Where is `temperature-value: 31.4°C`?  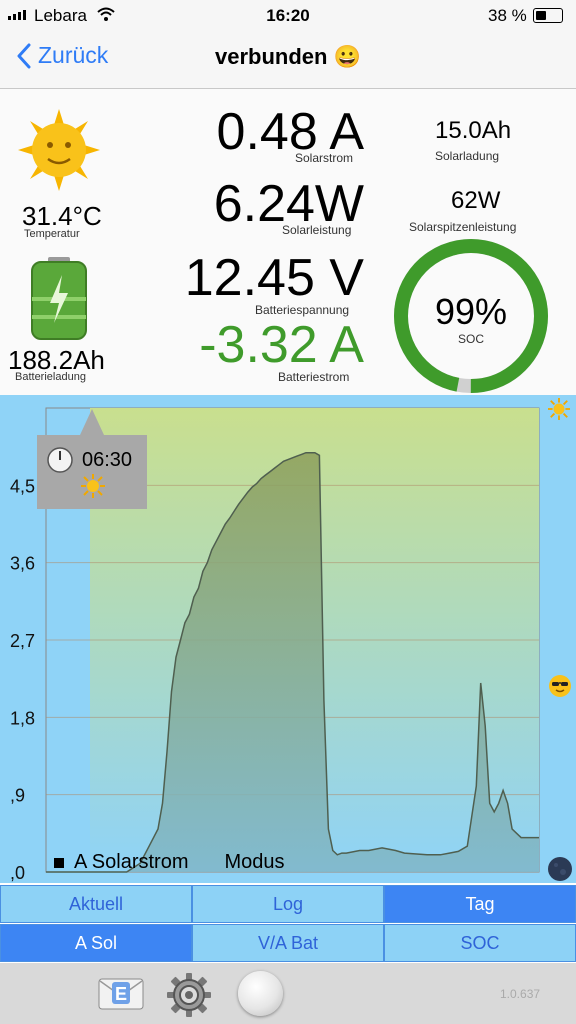
temperature-value: 31.4°C is located at coordinates (62, 216).